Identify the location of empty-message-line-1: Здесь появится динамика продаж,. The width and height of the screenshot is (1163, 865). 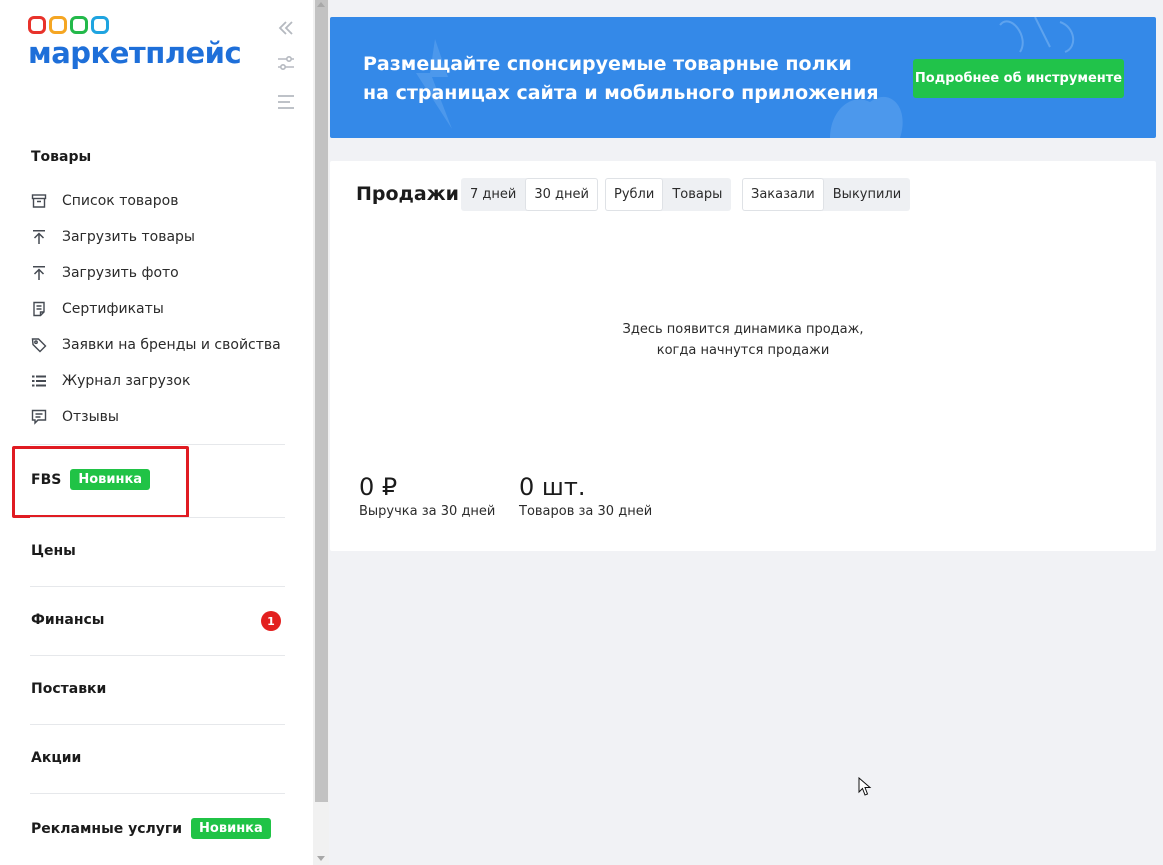
(743, 329).